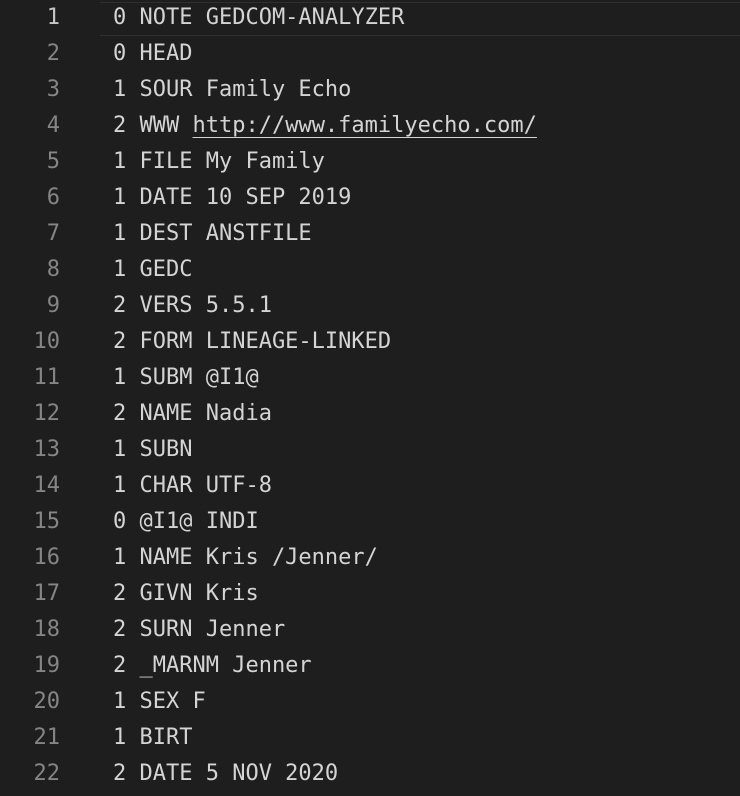  Describe the element at coordinates (258, 18) in the screenshot. I see `line-text: 0 NOTE GEDCOM-ANALYZER` at that location.